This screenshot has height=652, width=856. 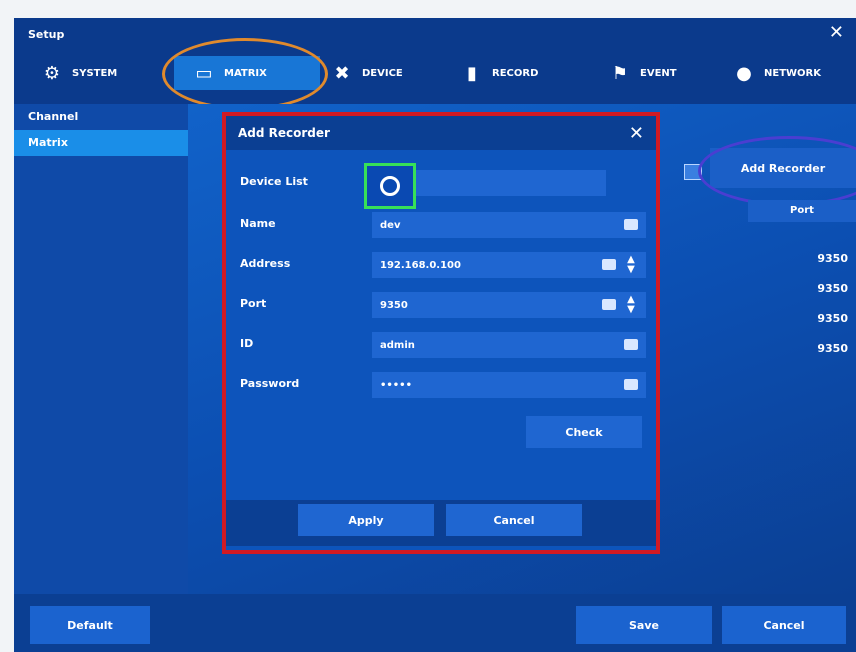 I want to click on tab-device-label: DEVICE, so click(x=382, y=73).